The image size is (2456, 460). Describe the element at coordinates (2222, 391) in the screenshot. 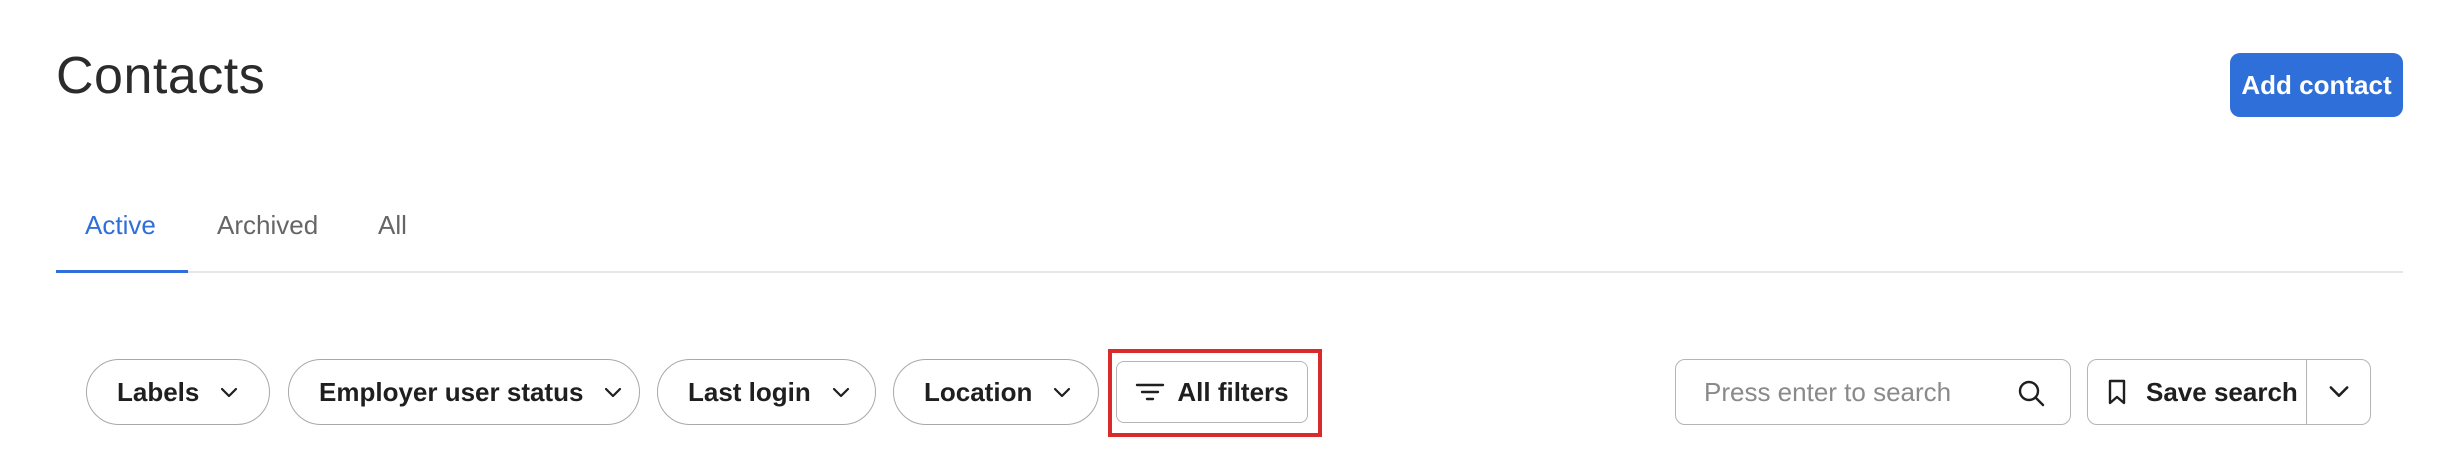

I see `save-search-label: Save search` at that location.